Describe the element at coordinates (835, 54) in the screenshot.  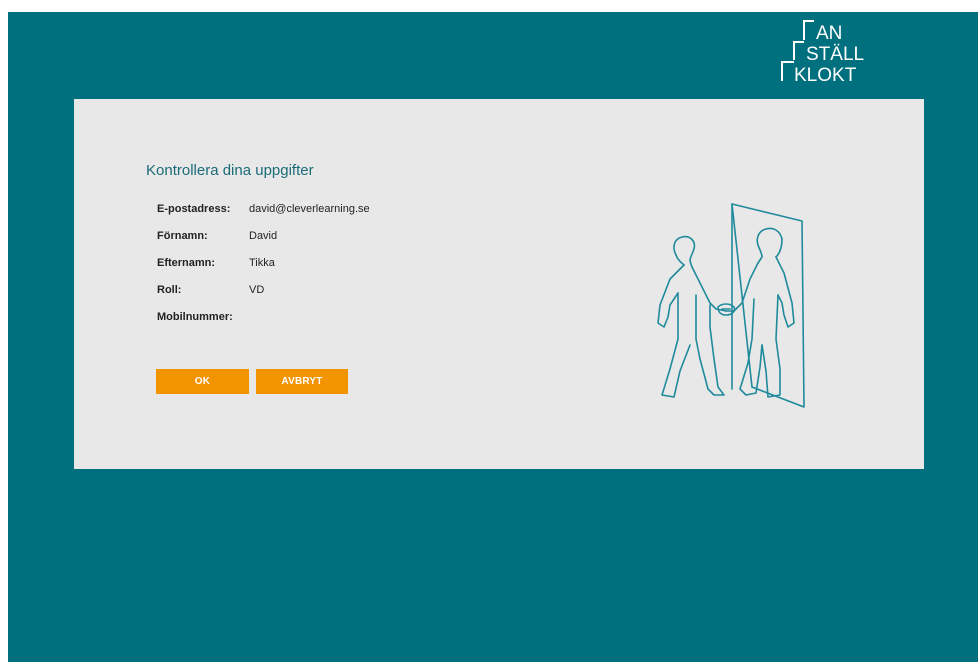
I see `logo-line2: STÄLL` at that location.